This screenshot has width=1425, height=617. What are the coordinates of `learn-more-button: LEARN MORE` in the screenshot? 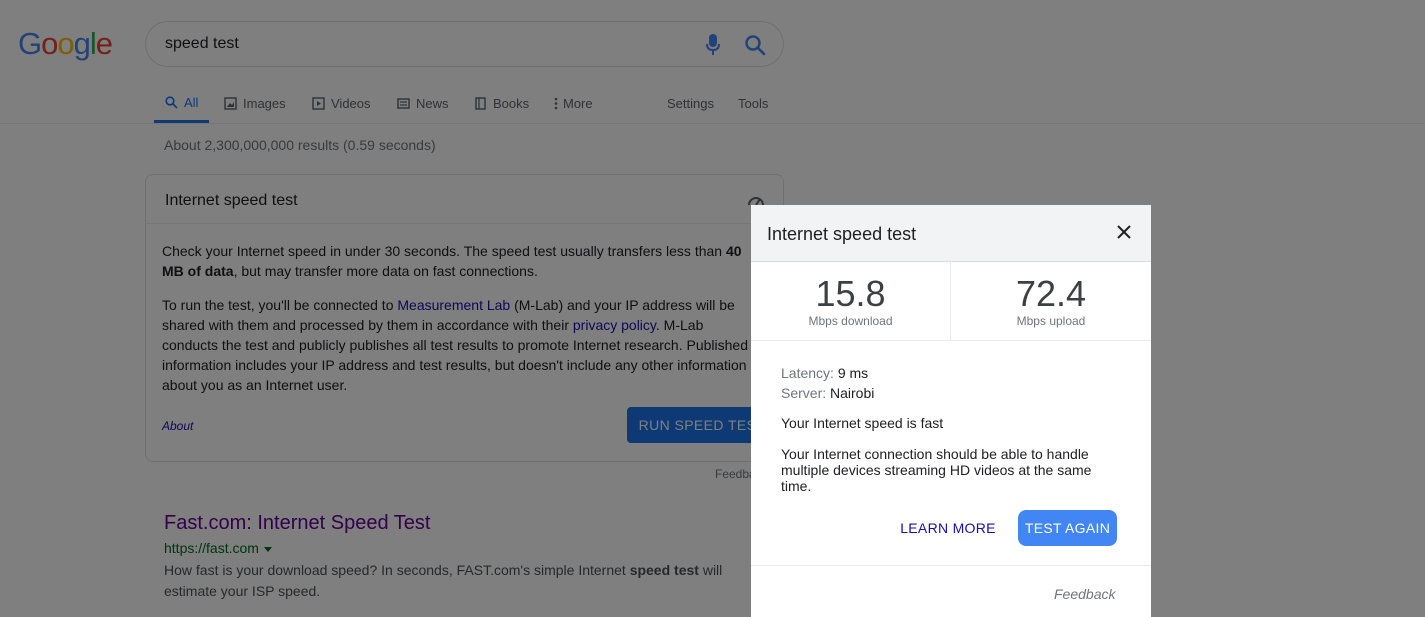 It's located at (948, 528).